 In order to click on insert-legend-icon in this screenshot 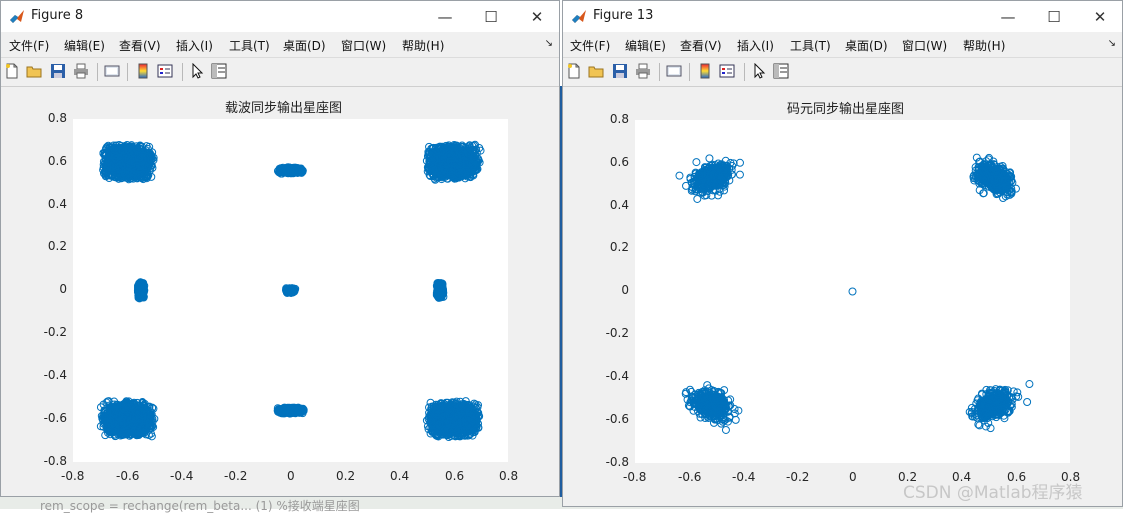, I will do `click(165, 71)`.